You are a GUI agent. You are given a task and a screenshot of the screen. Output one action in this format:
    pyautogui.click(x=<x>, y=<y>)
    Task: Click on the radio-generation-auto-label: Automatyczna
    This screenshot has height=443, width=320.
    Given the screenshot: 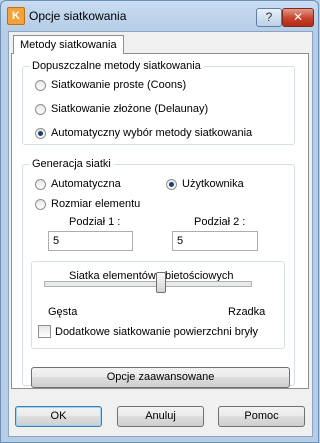 What is the action you would take?
    pyautogui.click(x=86, y=184)
    